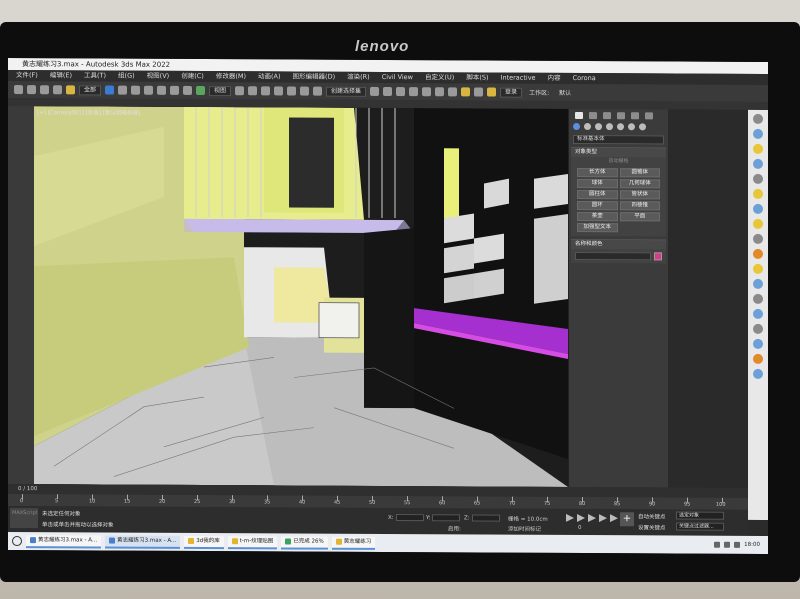 The image size is (800, 599). What do you see at coordinates (70, 90) in the screenshot?
I see `bind-space-warp-icon` at bounding box center [70, 90].